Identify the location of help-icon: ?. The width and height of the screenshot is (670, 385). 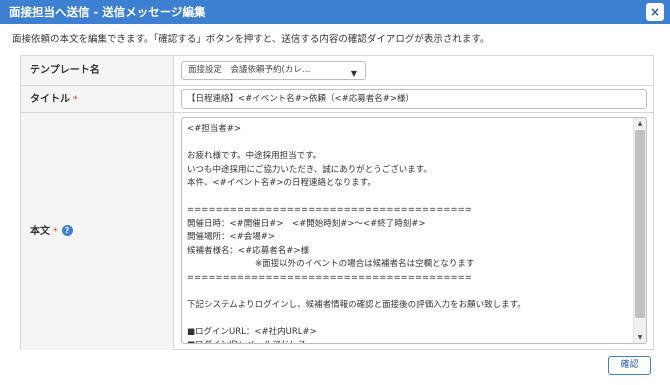
(67, 230).